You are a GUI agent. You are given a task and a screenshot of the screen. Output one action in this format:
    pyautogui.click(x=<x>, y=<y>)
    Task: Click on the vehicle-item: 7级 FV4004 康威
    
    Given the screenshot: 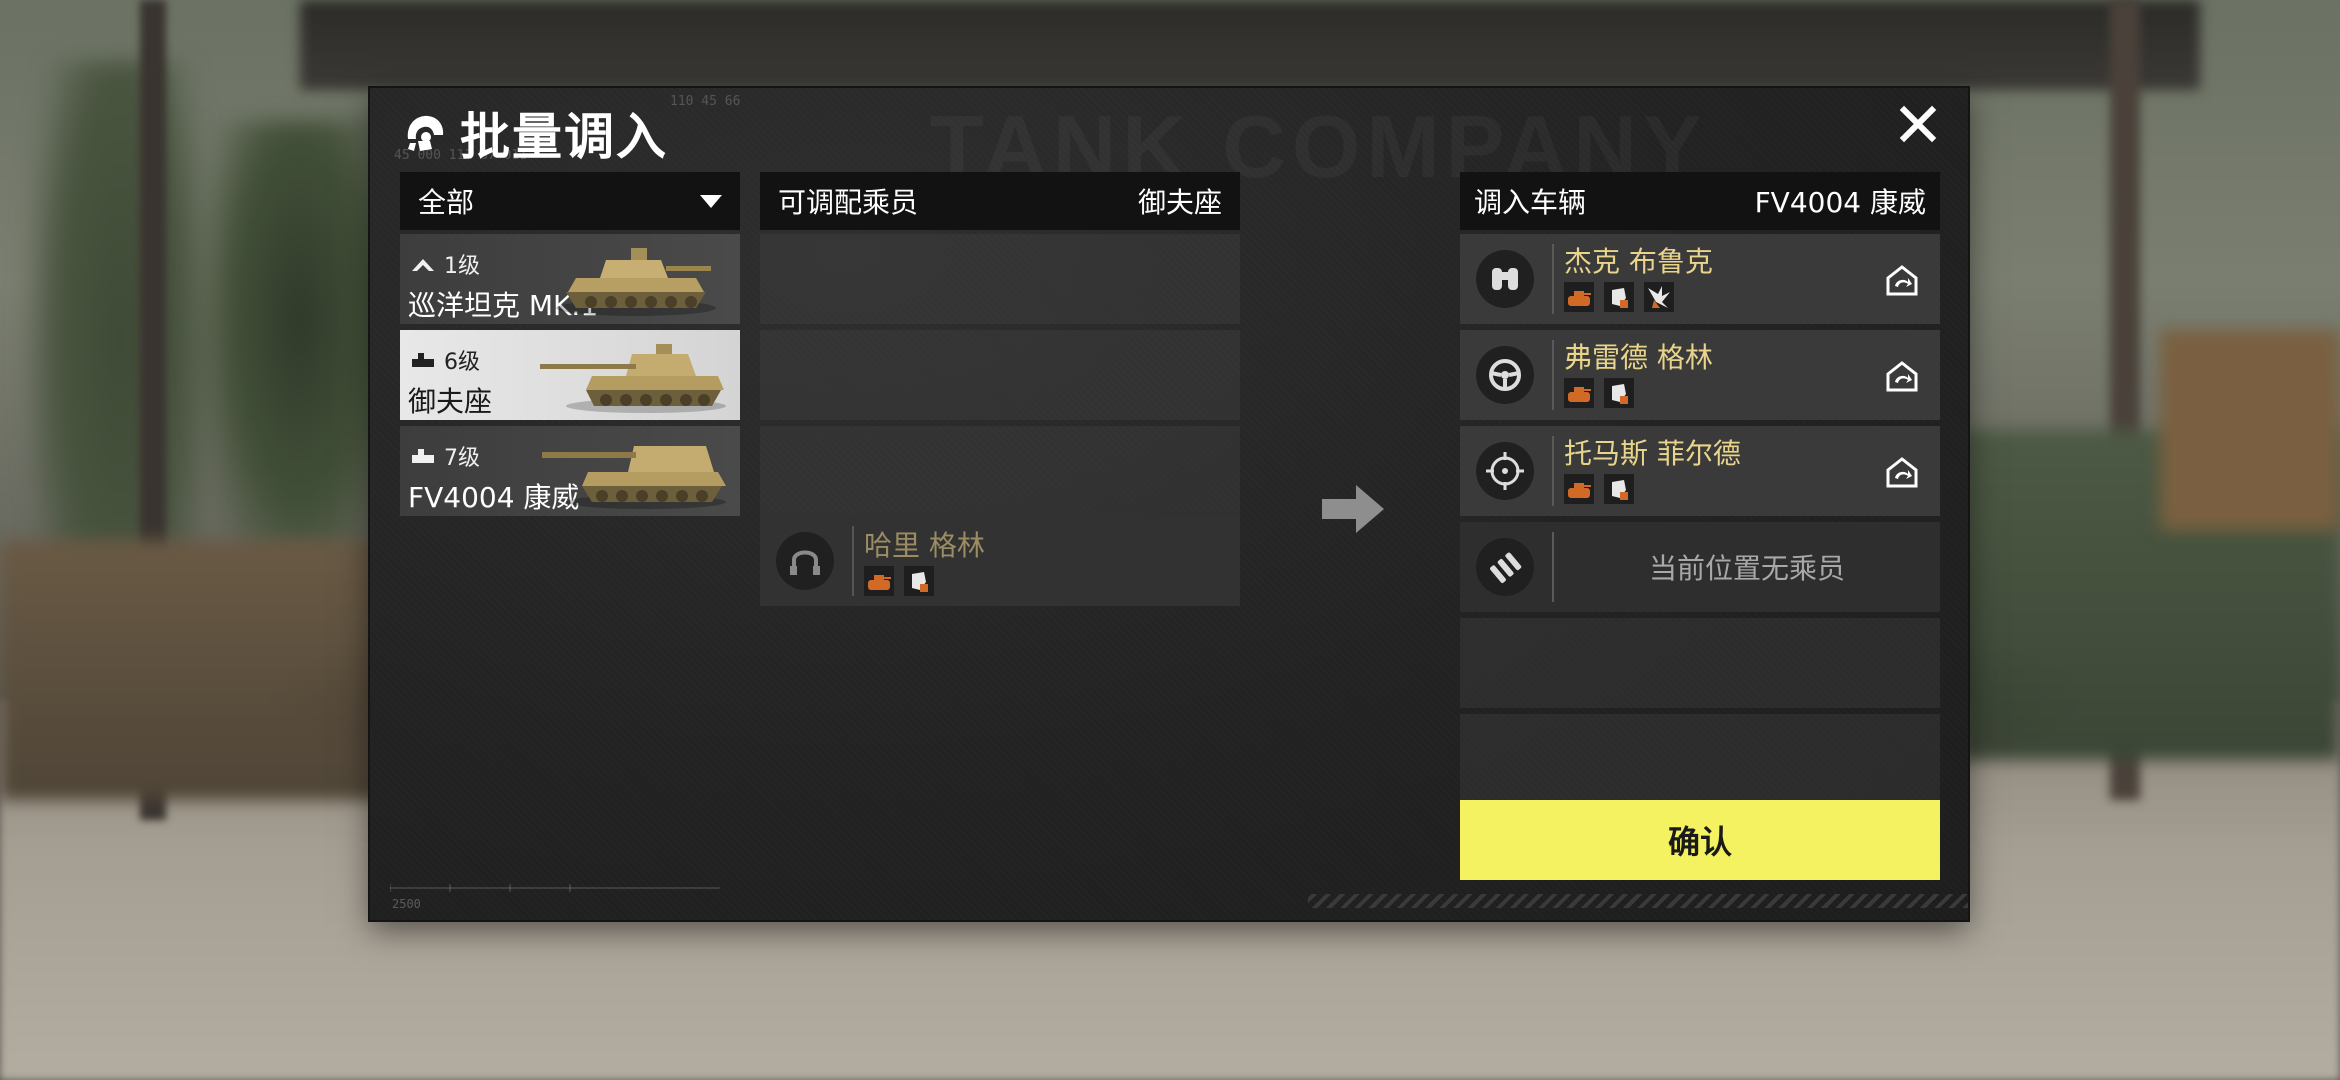 What is the action you would take?
    pyautogui.click(x=570, y=471)
    